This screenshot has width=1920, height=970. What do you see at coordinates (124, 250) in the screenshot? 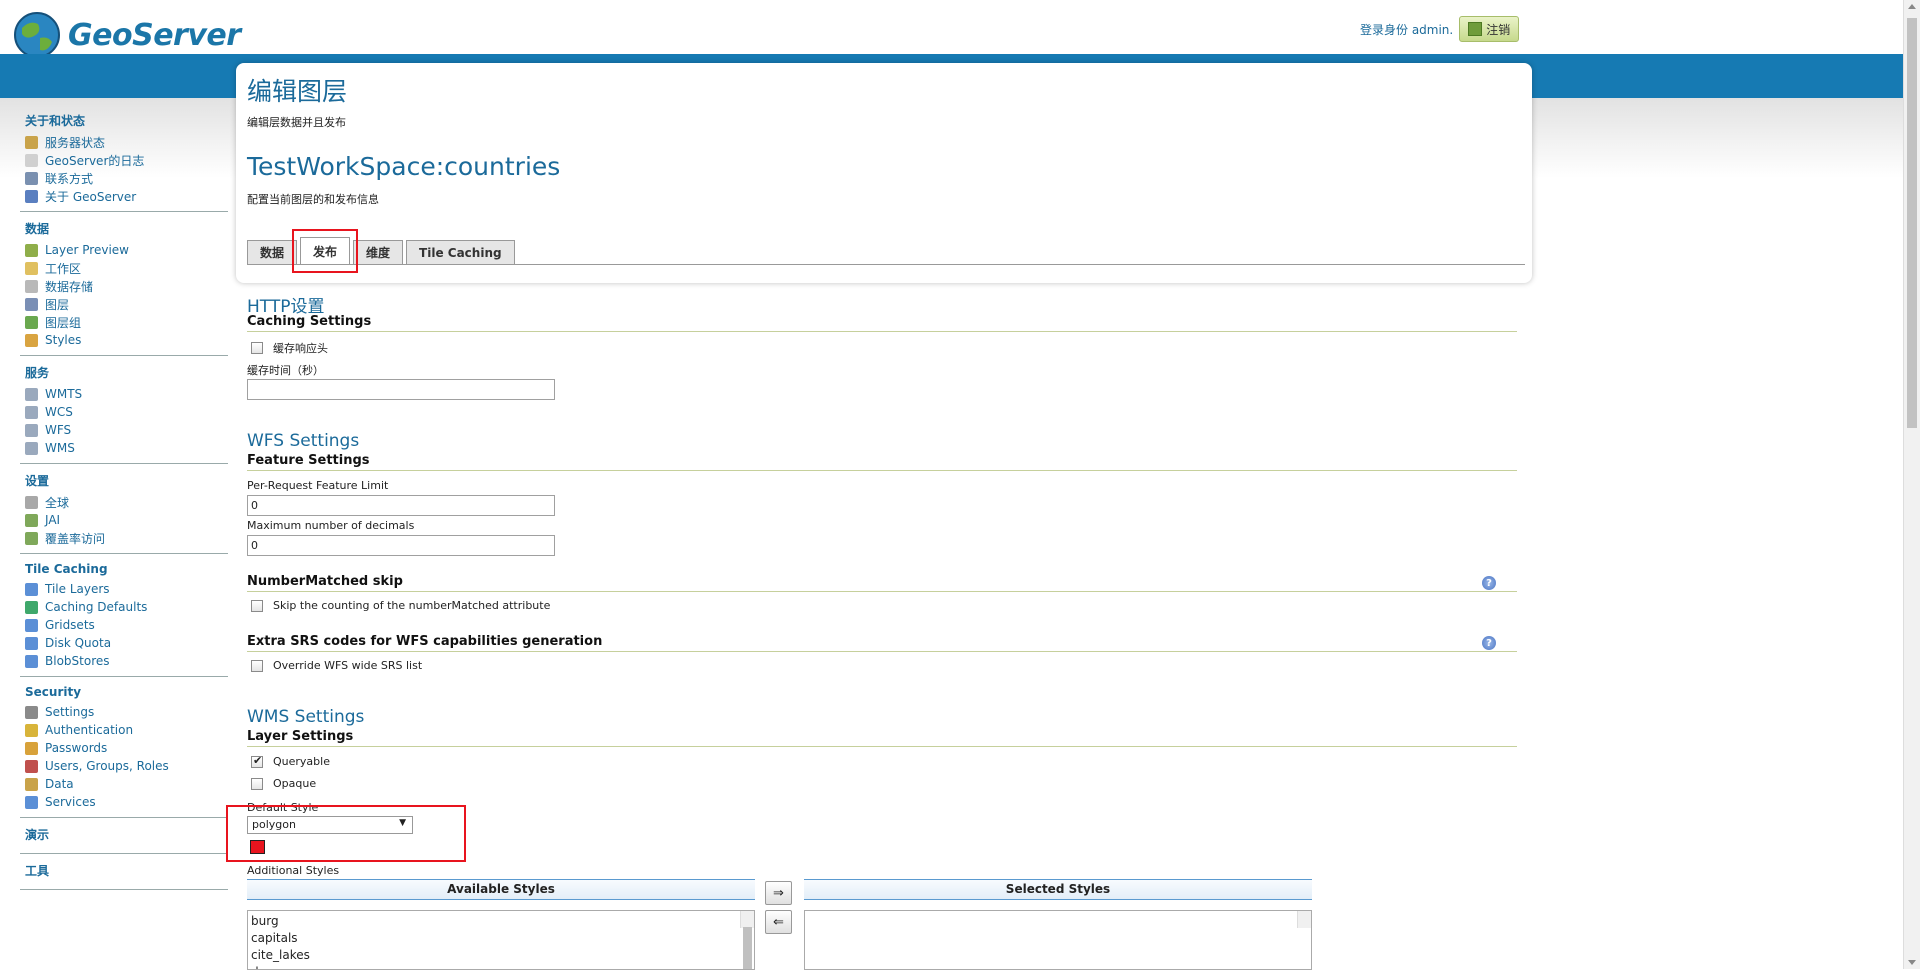
I see `sidebar-item: Layer Preview` at bounding box center [124, 250].